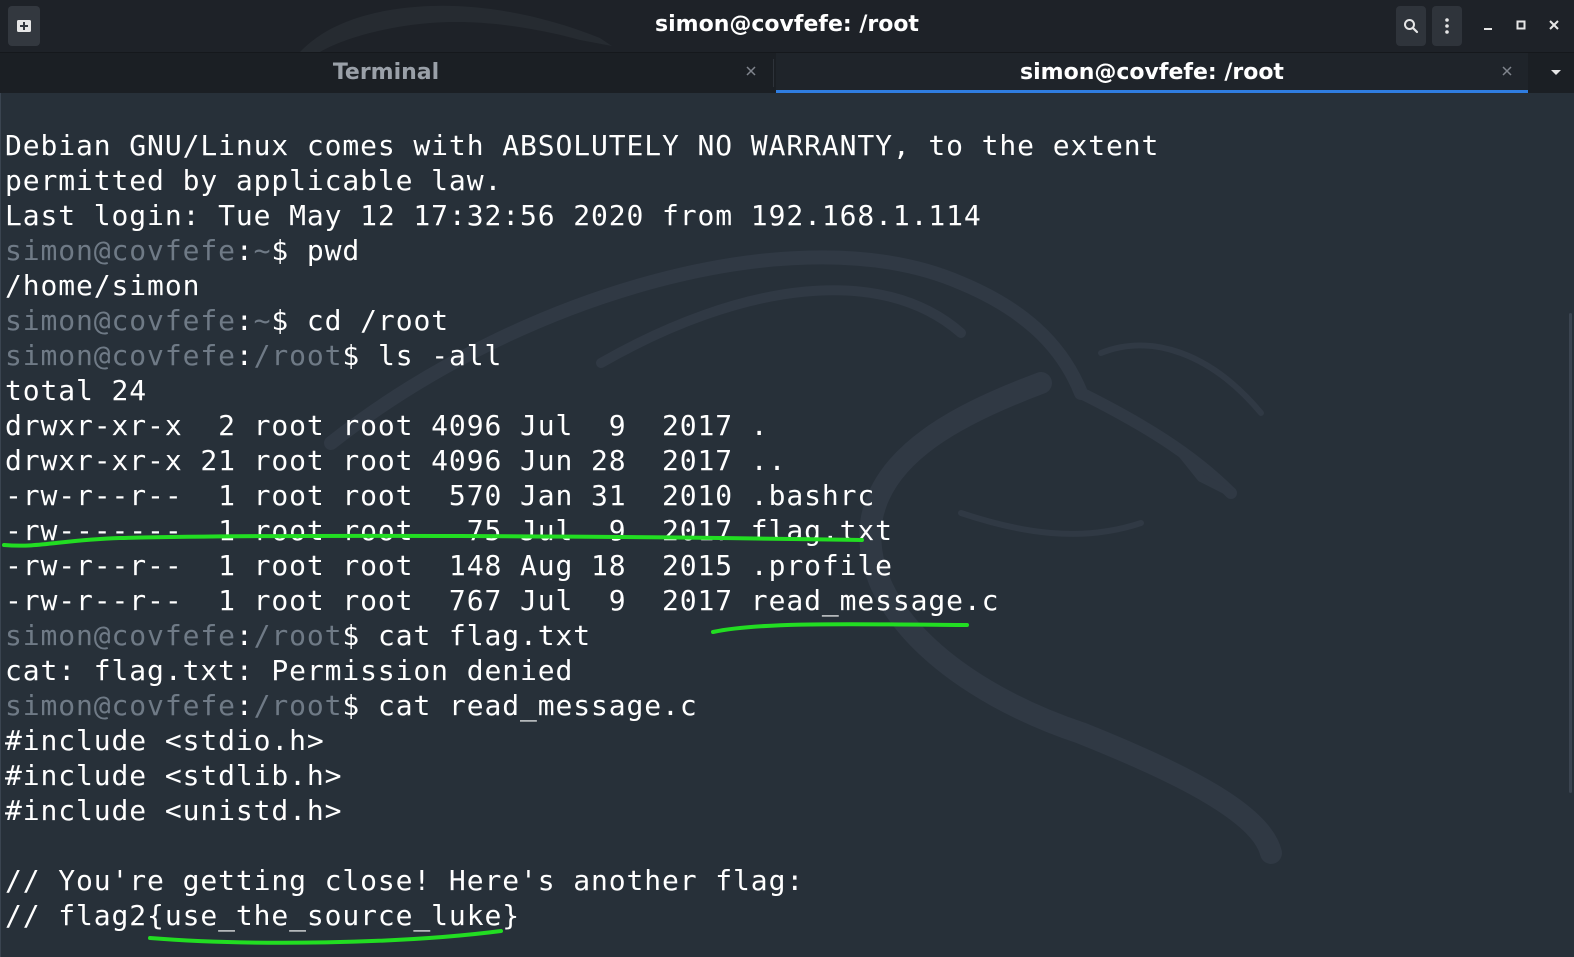 This screenshot has height=957, width=1574. What do you see at coordinates (1488, 25) in the screenshot?
I see `minimize-button` at bounding box center [1488, 25].